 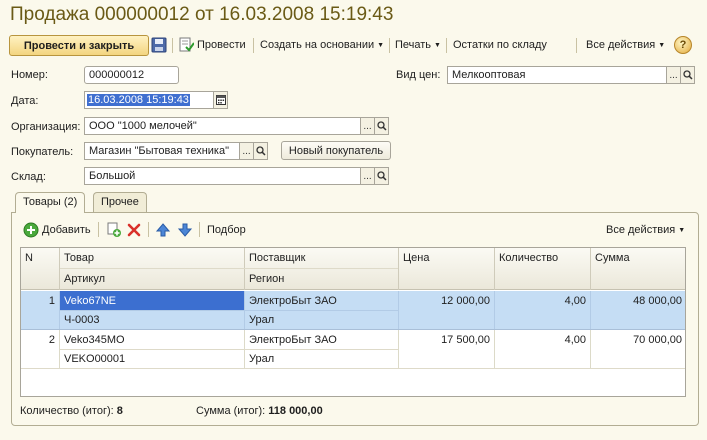 I want to click on number-field: 000000012, so click(x=131, y=75).